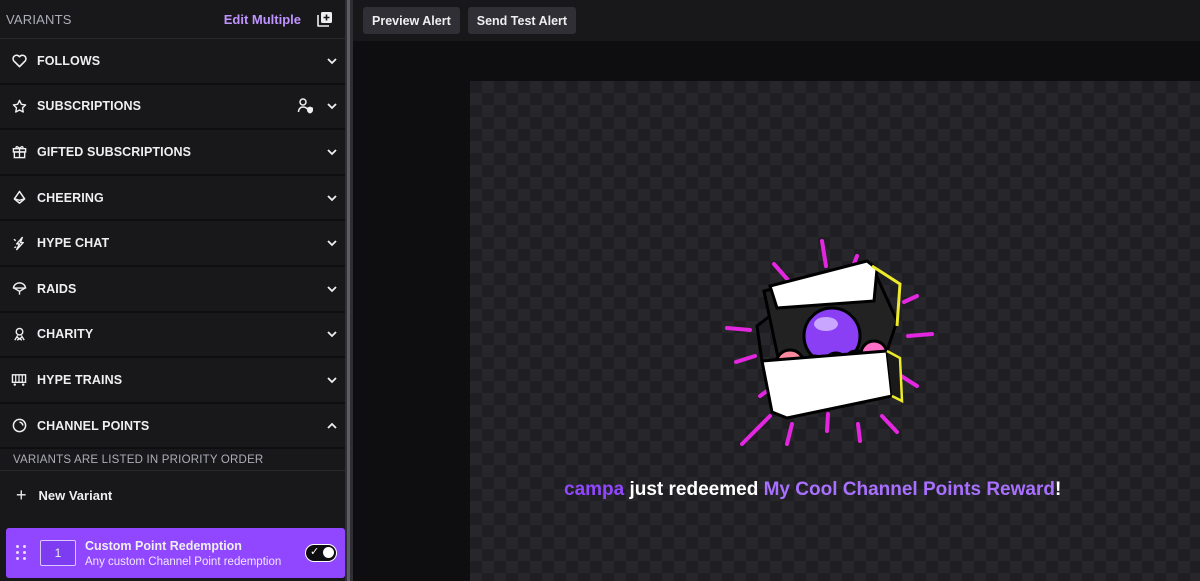 This screenshot has height=581, width=1200. I want to click on heart-icon, so click(19, 61).